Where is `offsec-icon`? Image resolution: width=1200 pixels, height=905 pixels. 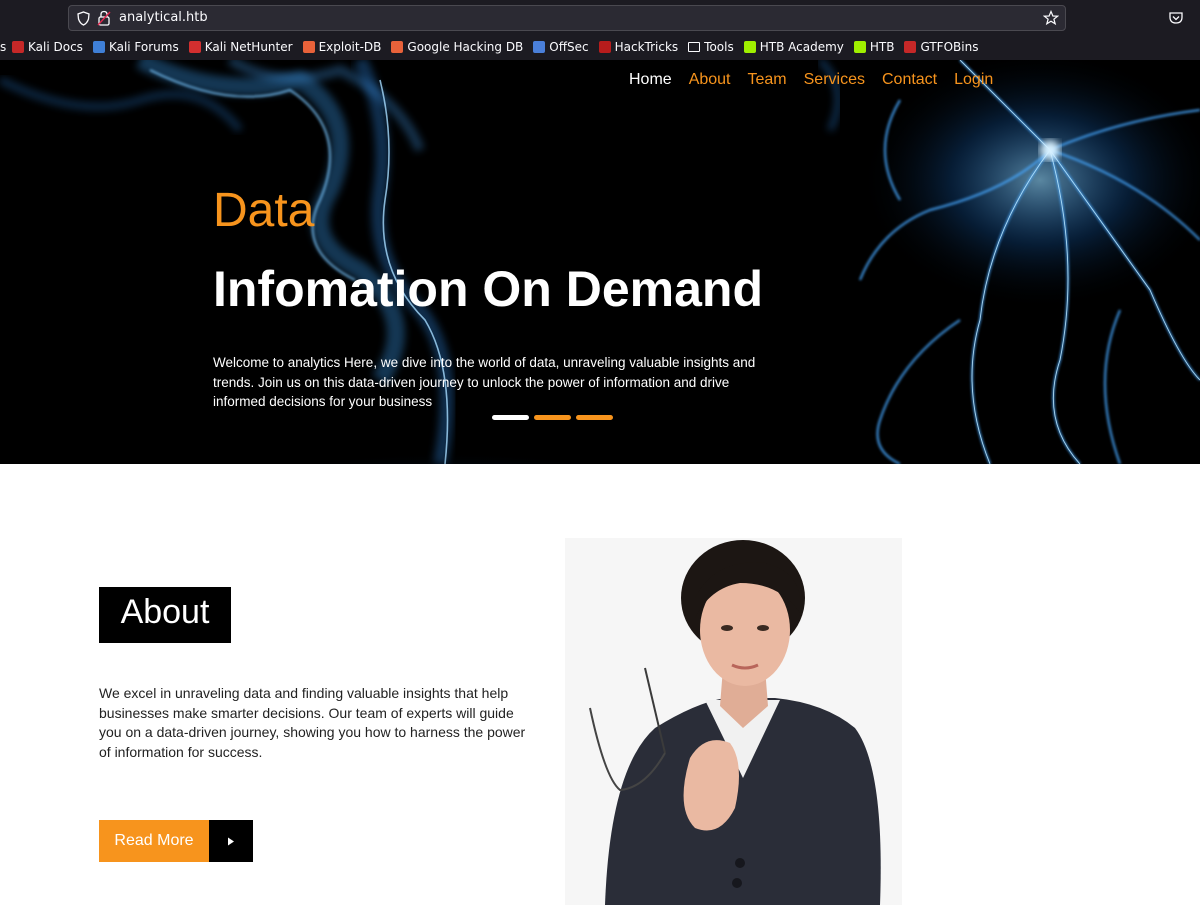
offsec-icon is located at coordinates (539, 47).